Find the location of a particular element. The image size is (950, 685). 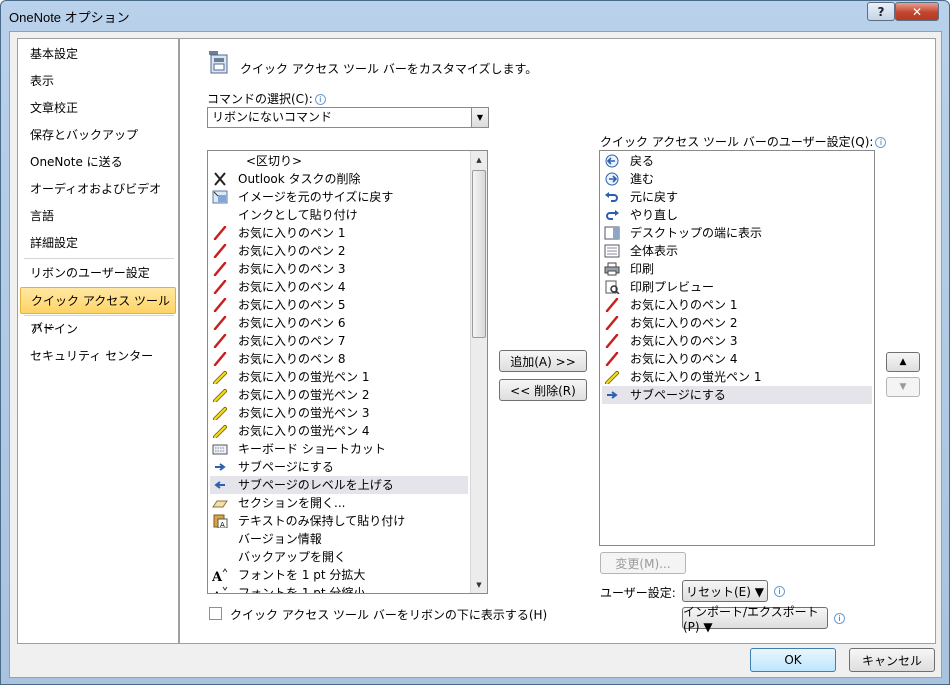

chevron-down-icon: ▼ is located at coordinates (479, 117).